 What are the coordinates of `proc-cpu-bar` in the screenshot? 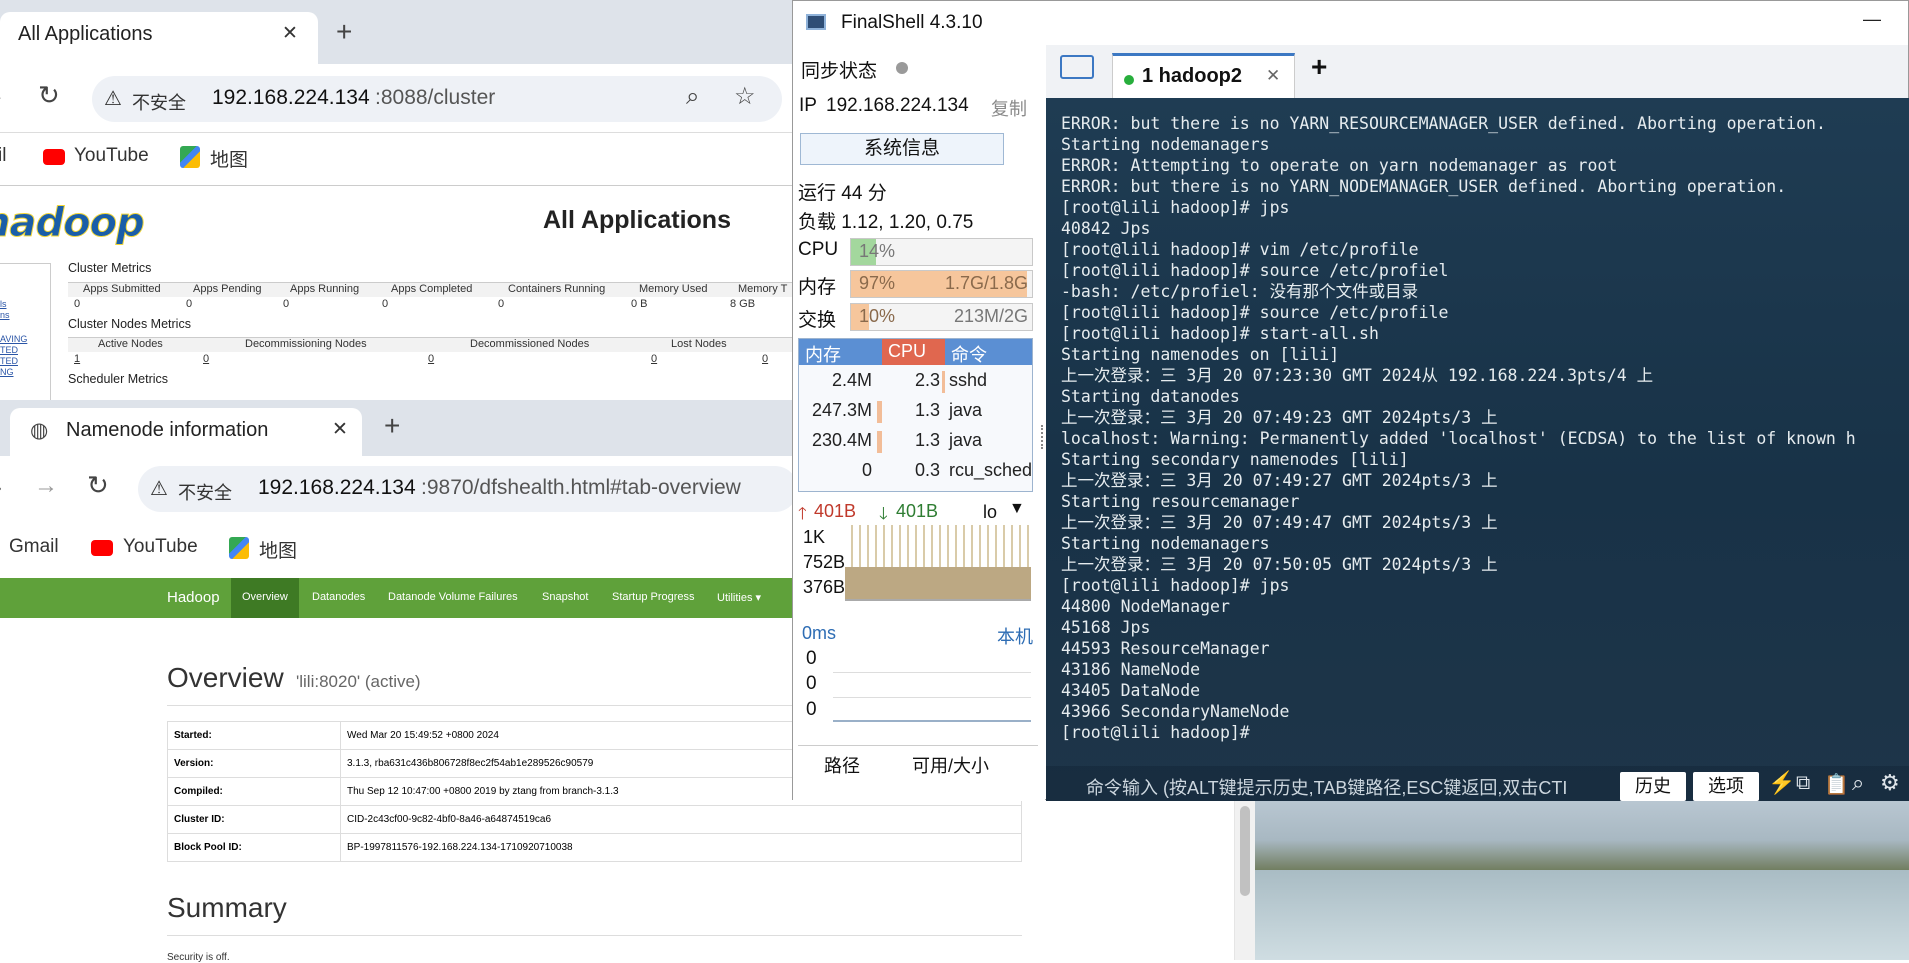 It's located at (943, 382).